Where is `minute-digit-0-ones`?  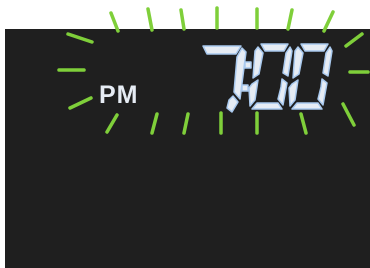
minute-digit-0-ones is located at coordinates (310, 76).